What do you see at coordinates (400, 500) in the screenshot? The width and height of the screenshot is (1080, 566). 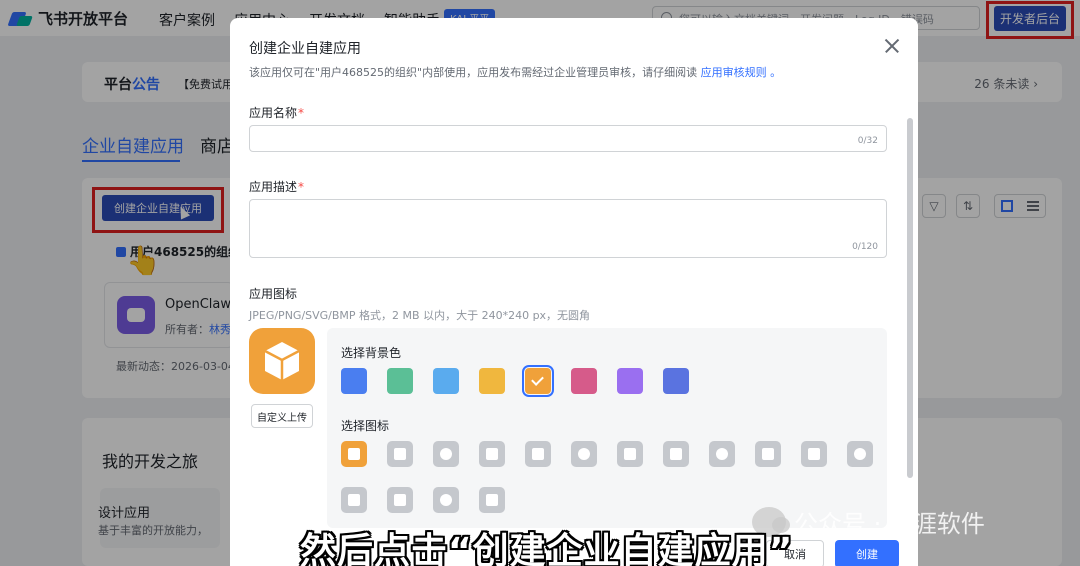 I see `layout-icon` at bounding box center [400, 500].